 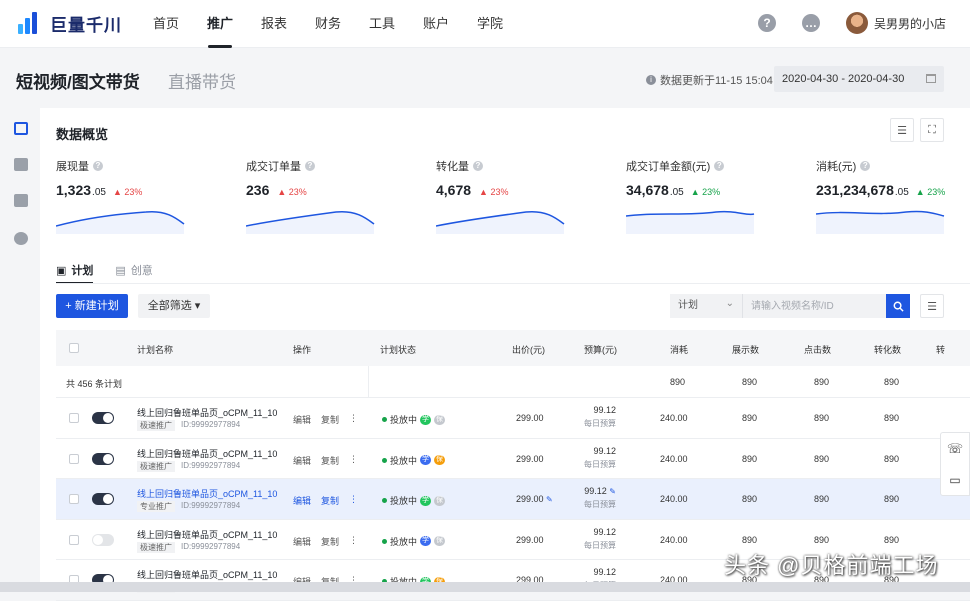 What do you see at coordinates (133, 270) in the screenshot?
I see `tab-creative: ▤ 创意` at bounding box center [133, 270].